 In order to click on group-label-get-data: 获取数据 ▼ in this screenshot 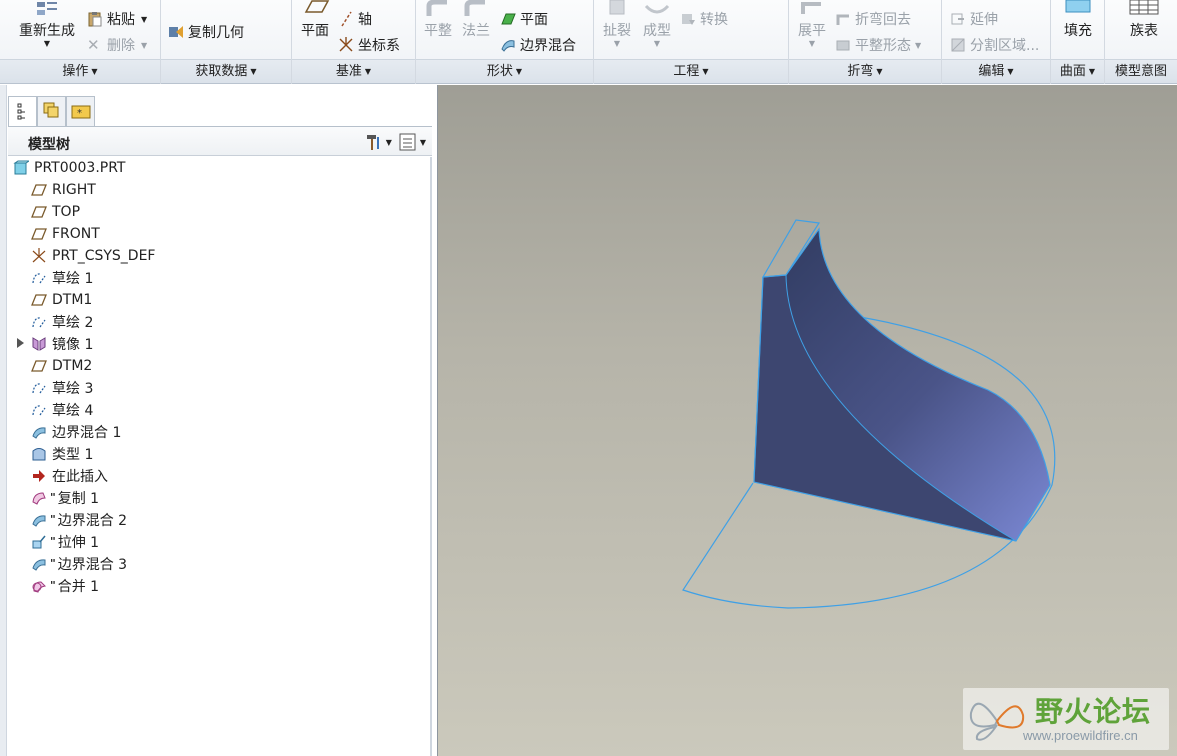, I will do `click(226, 71)`.